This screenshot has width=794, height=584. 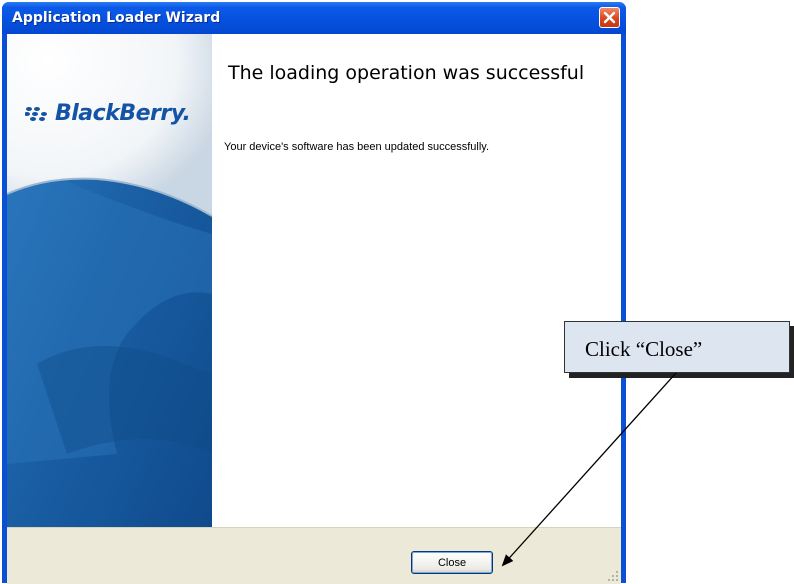 What do you see at coordinates (123, 113) in the screenshot?
I see `blackberry-logo-text: BlackBerry.` at bounding box center [123, 113].